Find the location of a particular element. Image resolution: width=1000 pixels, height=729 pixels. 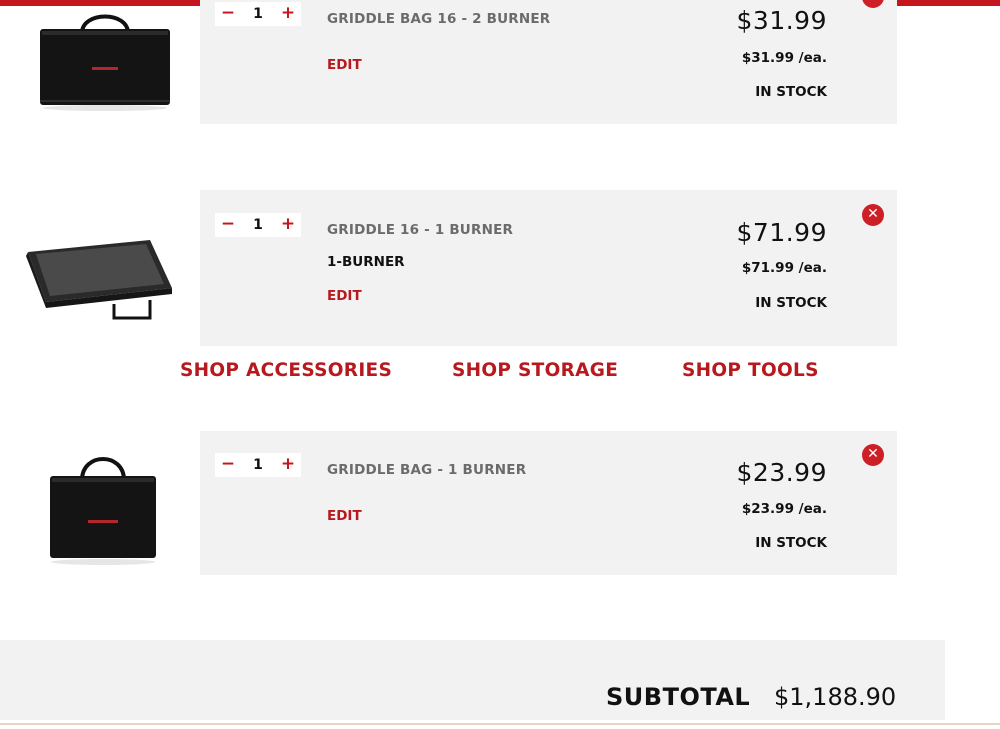

subtotal-value: $1,188.90 is located at coordinates (835, 697).